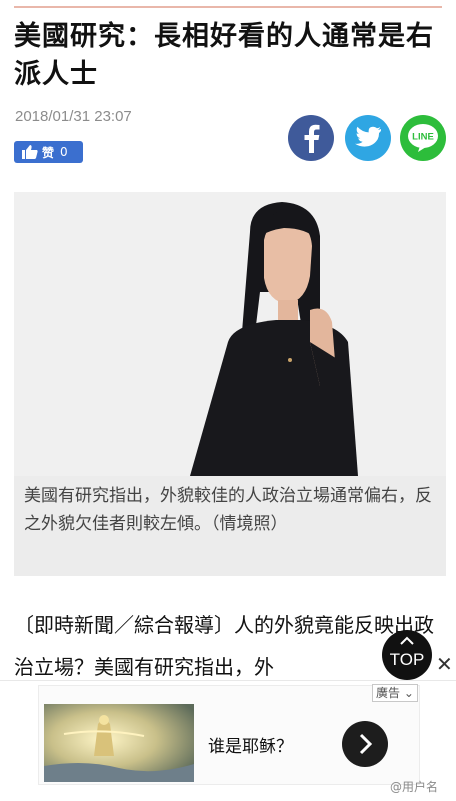  What do you see at coordinates (408, 693) in the screenshot?
I see `chevron-down-icon: ⌄` at bounding box center [408, 693].